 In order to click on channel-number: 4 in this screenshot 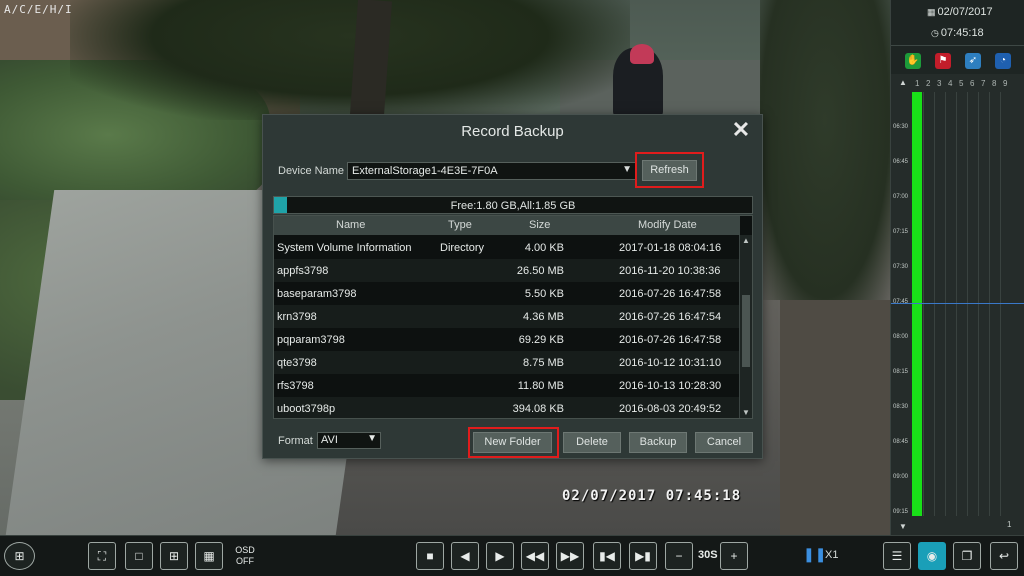, I will do `click(950, 83)`.